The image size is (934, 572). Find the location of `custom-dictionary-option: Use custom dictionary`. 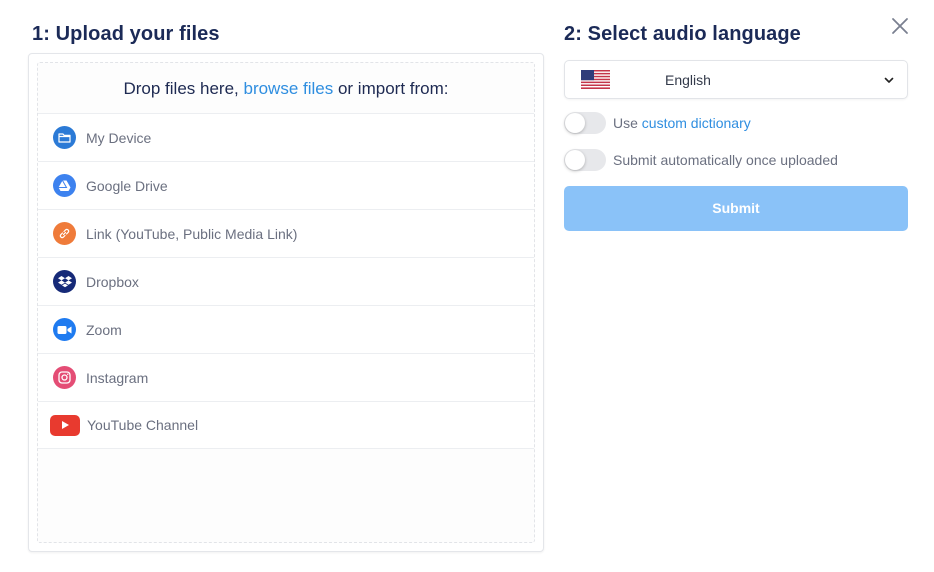

custom-dictionary-option: Use custom dictionary is located at coordinates (657, 123).